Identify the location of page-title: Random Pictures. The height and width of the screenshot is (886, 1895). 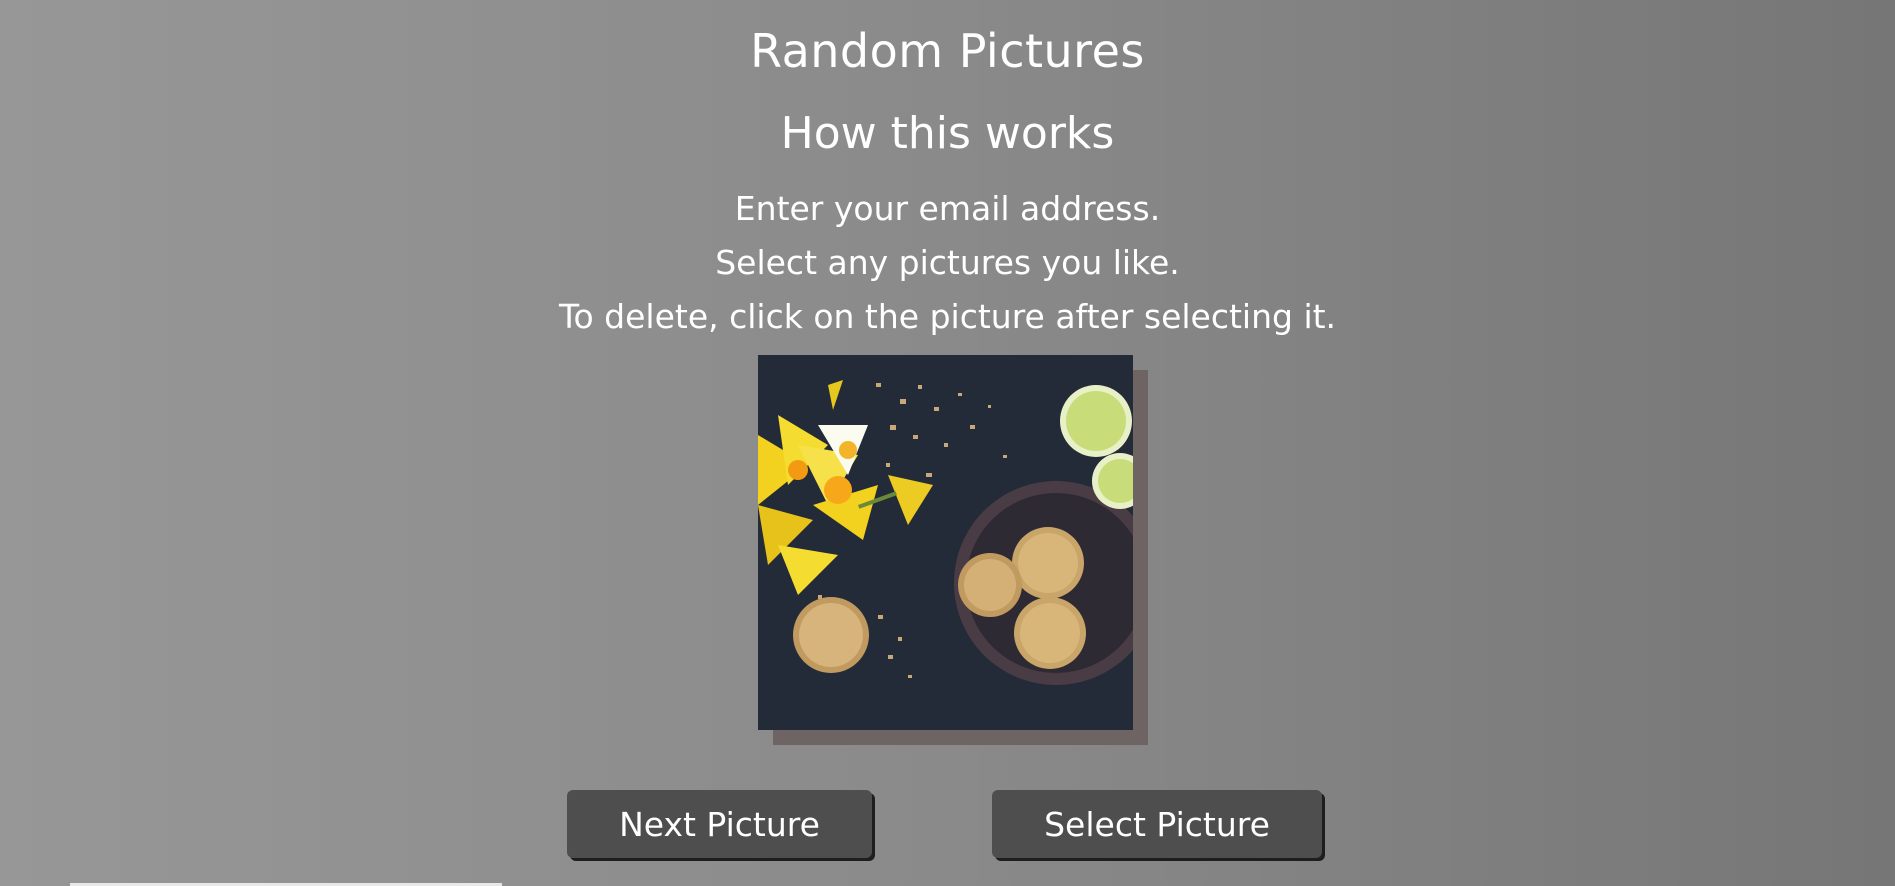
(947, 51).